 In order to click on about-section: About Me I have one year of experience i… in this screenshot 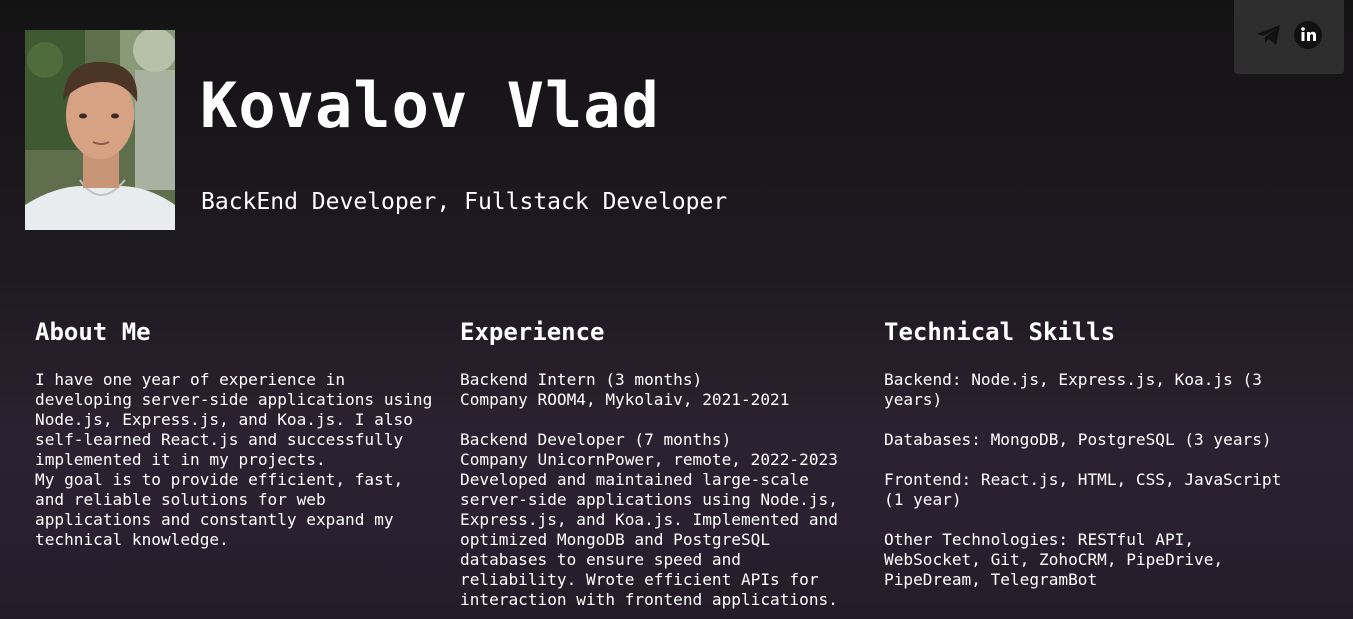, I will do `click(235, 432)`.